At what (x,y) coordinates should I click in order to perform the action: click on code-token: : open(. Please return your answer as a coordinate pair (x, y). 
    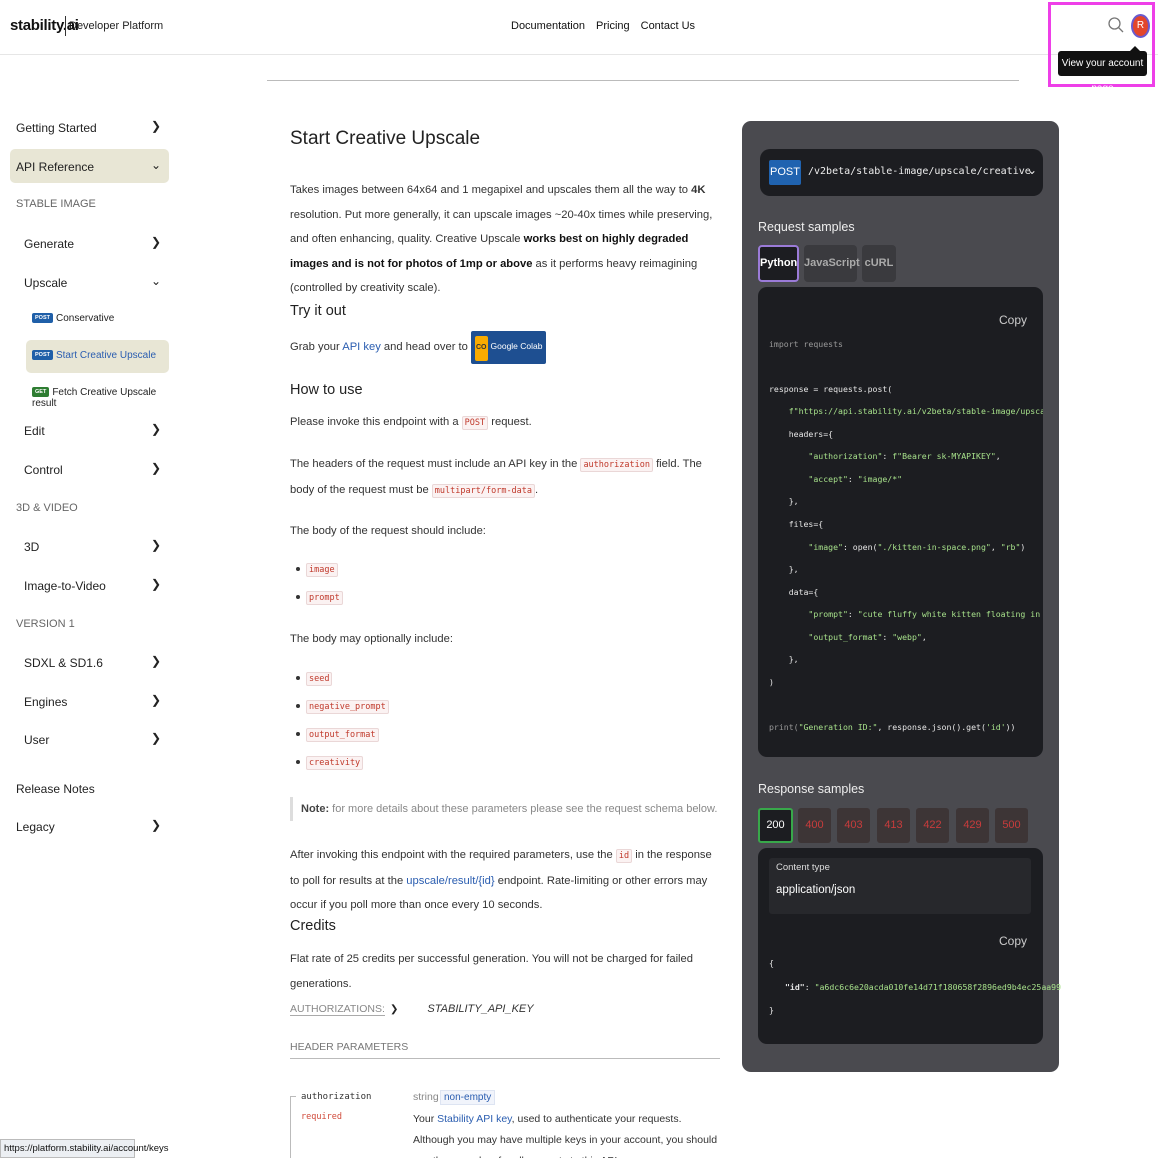
    Looking at the image, I should click on (860, 547).